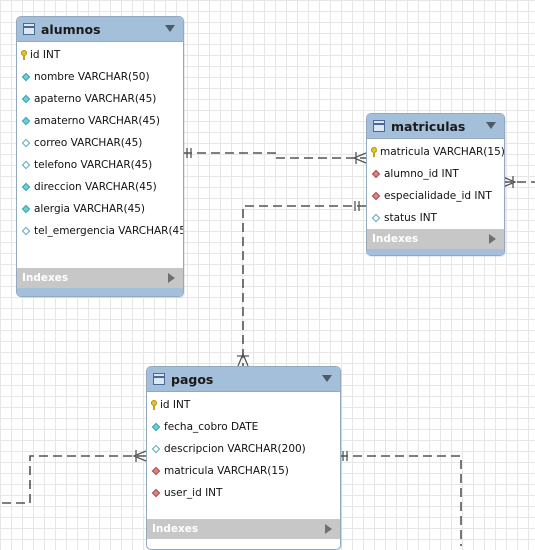 The width and height of the screenshot is (535, 550). I want to click on column-row: direccion VARCHAR(45), so click(100, 187).